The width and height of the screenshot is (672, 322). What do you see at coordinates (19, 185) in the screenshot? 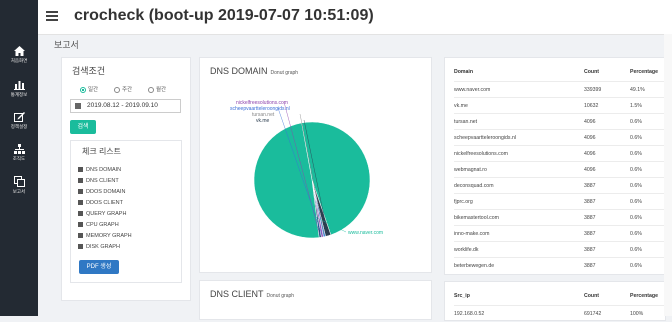
I see `sidebar-item-report: 보고서` at bounding box center [19, 185].